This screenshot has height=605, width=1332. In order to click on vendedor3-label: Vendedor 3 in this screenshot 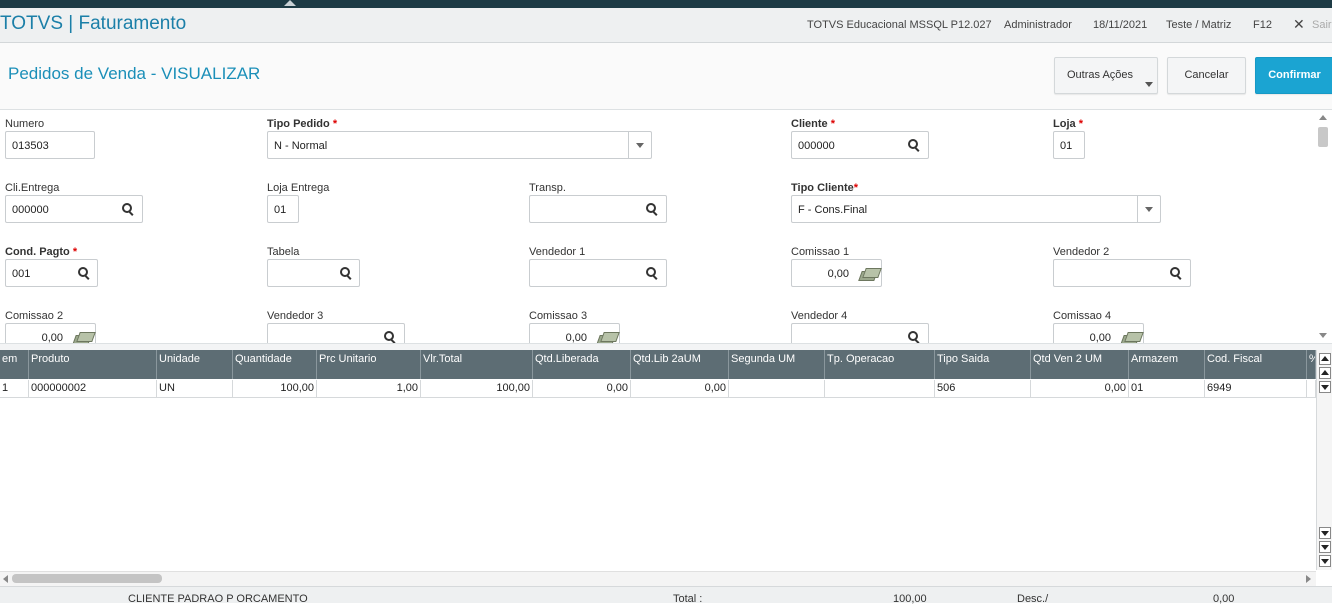, I will do `click(295, 316)`.